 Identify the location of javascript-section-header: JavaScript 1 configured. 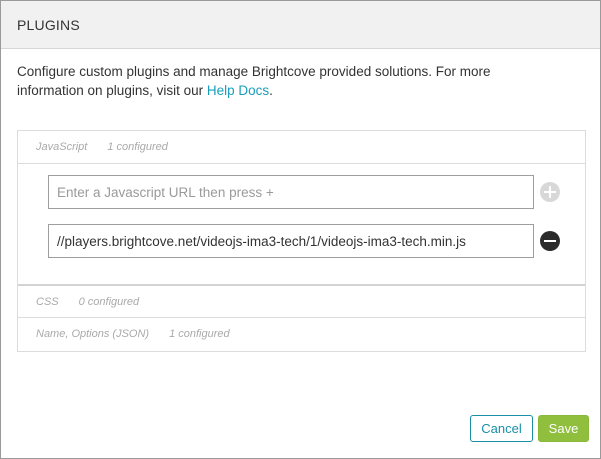
(301, 147).